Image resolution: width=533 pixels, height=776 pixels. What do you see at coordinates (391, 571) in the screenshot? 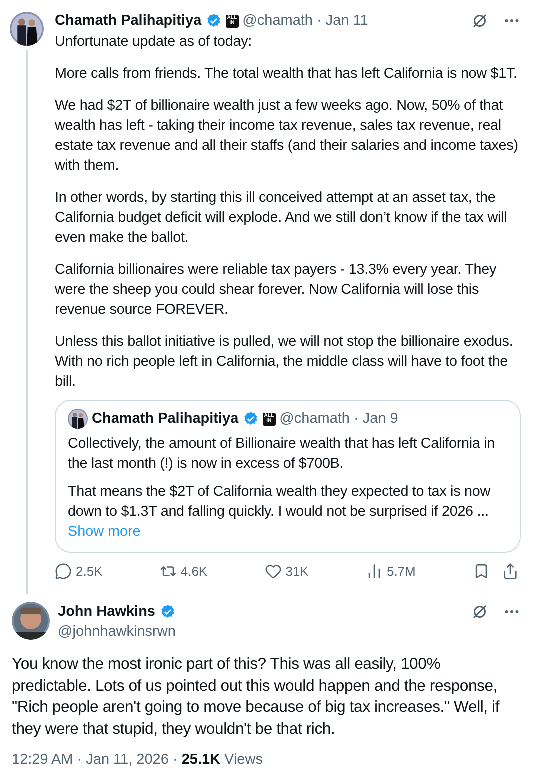
I see `views-button: 5.7M` at bounding box center [391, 571].